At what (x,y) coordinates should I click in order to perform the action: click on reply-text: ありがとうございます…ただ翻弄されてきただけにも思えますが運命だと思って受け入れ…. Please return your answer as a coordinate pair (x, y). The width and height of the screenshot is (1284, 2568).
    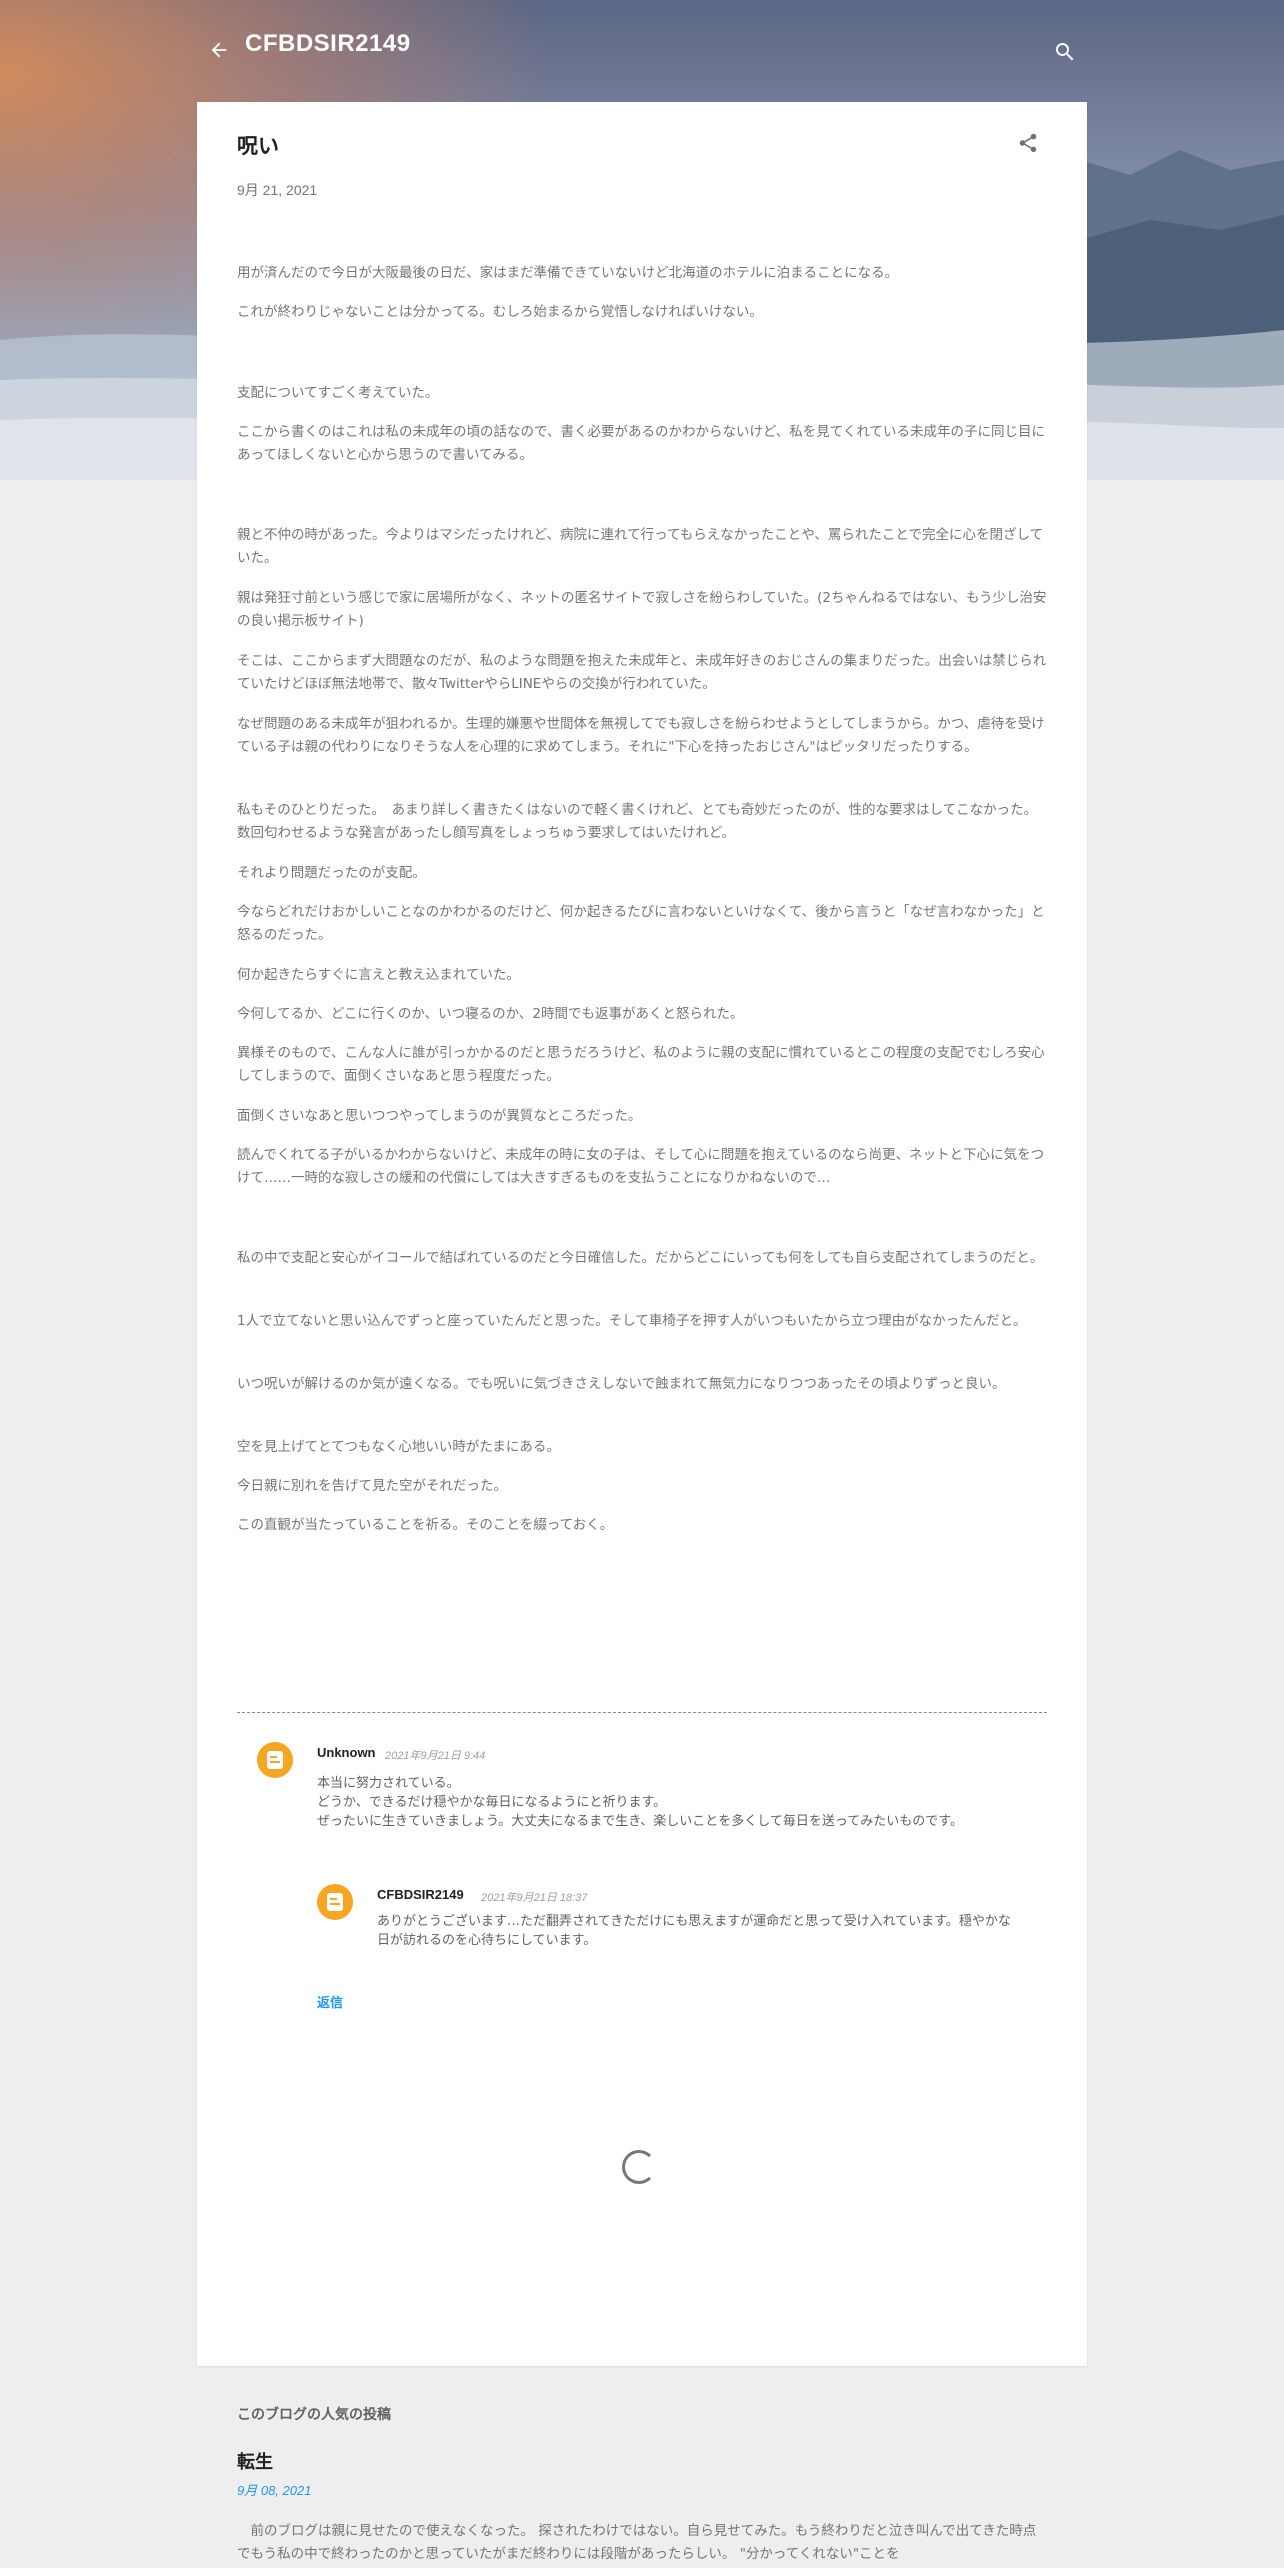
    Looking at the image, I should click on (694, 1931).